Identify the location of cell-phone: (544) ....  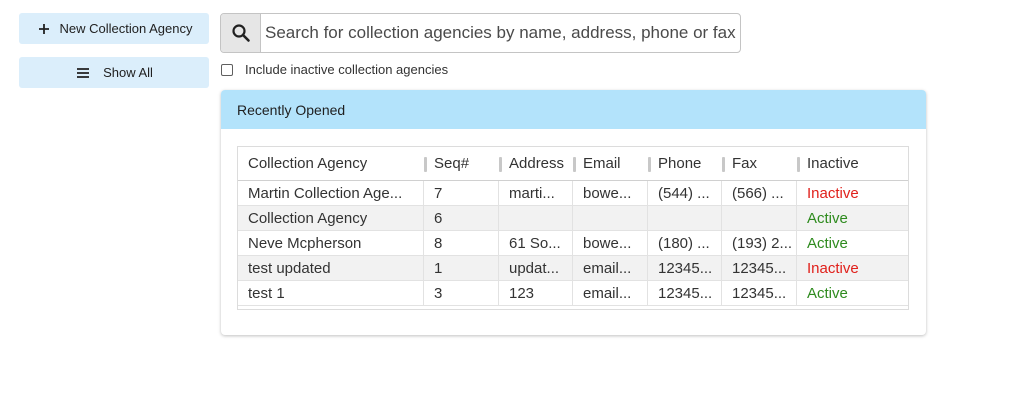
(685, 193).